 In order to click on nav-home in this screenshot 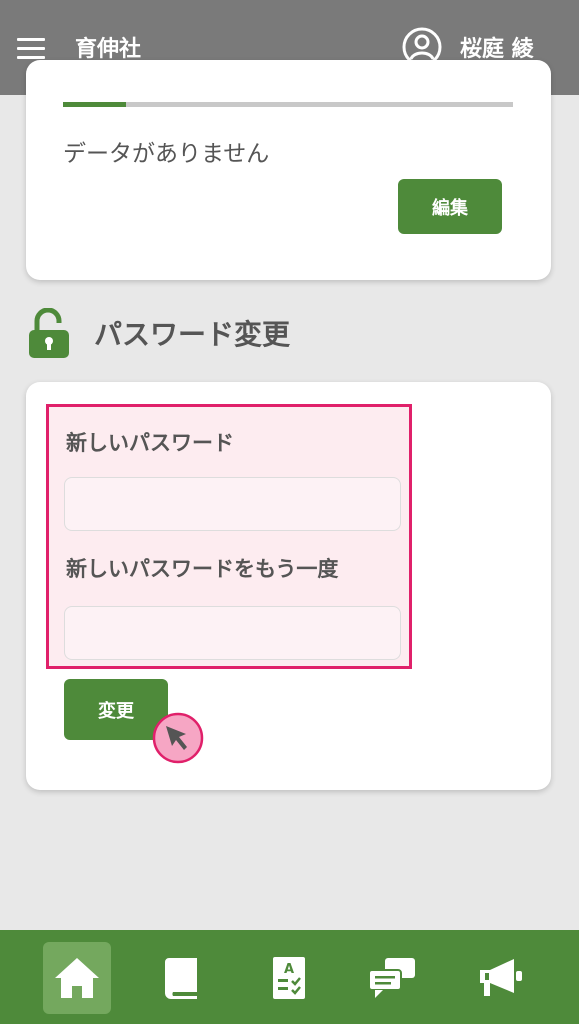, I will do `click(77, 978)`.